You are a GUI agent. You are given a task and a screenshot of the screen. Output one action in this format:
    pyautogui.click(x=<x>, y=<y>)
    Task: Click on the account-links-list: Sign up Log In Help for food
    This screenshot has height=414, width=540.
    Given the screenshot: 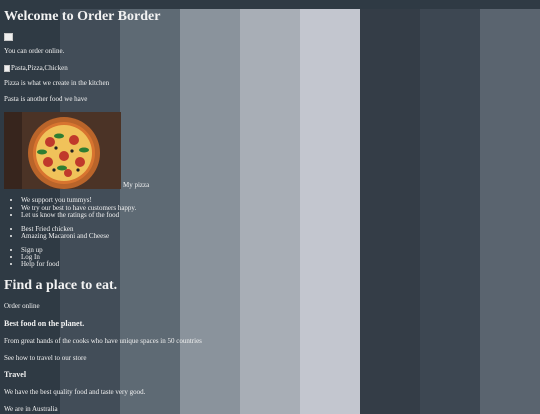 What is the action you would take?
    pyautogui.click(x=270, y=257)
    